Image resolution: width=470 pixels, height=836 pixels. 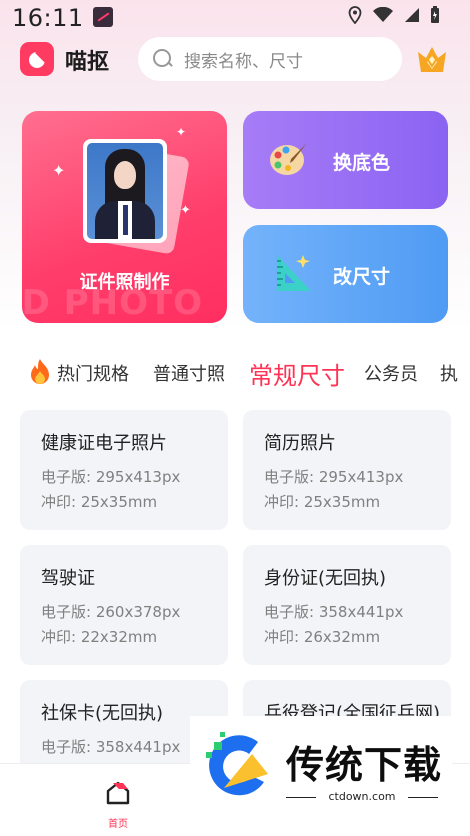 I want to click on tab-hot-specs: 热门规格, so click(x=93, y=373).